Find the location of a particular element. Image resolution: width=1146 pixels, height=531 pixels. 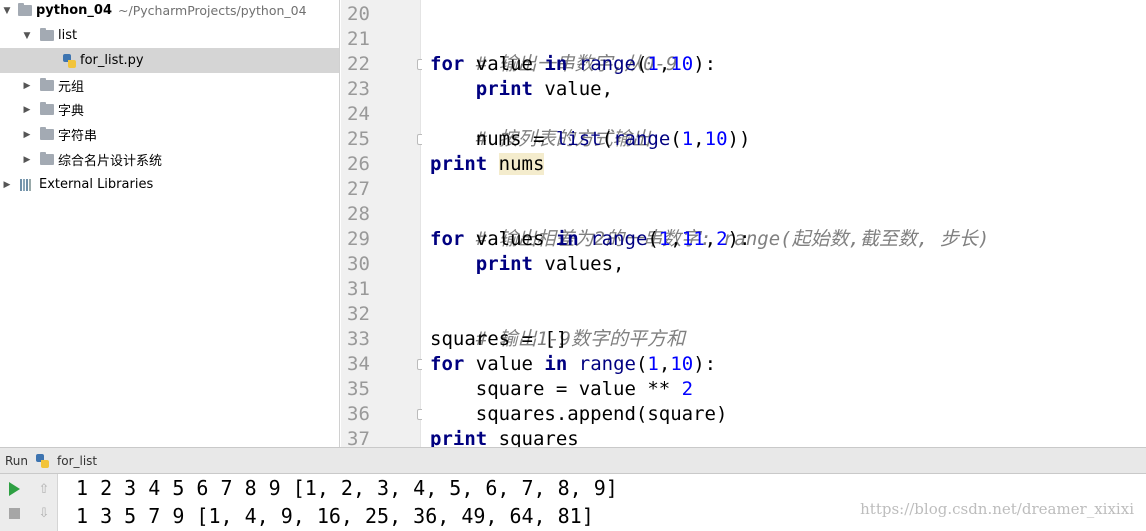

code-line-22: for value in range(1,10): is located at coordinates (573, 64).